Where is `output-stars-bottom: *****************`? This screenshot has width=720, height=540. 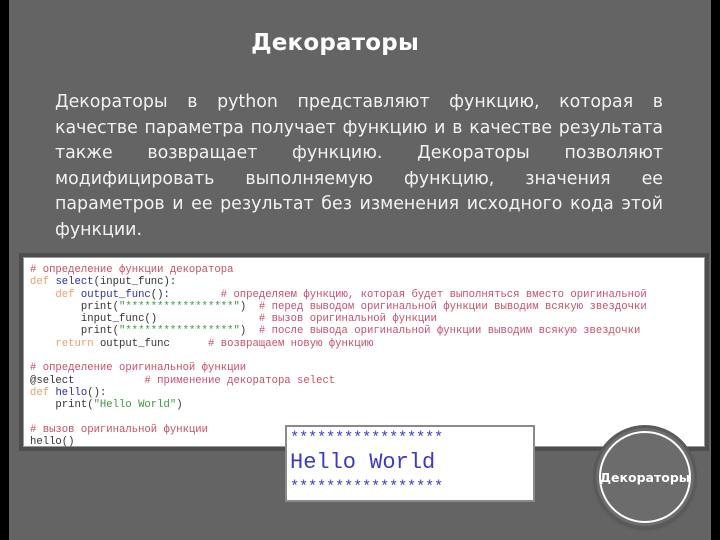 output-stars-bottom: ***************** is located at coordinates (367, 487).